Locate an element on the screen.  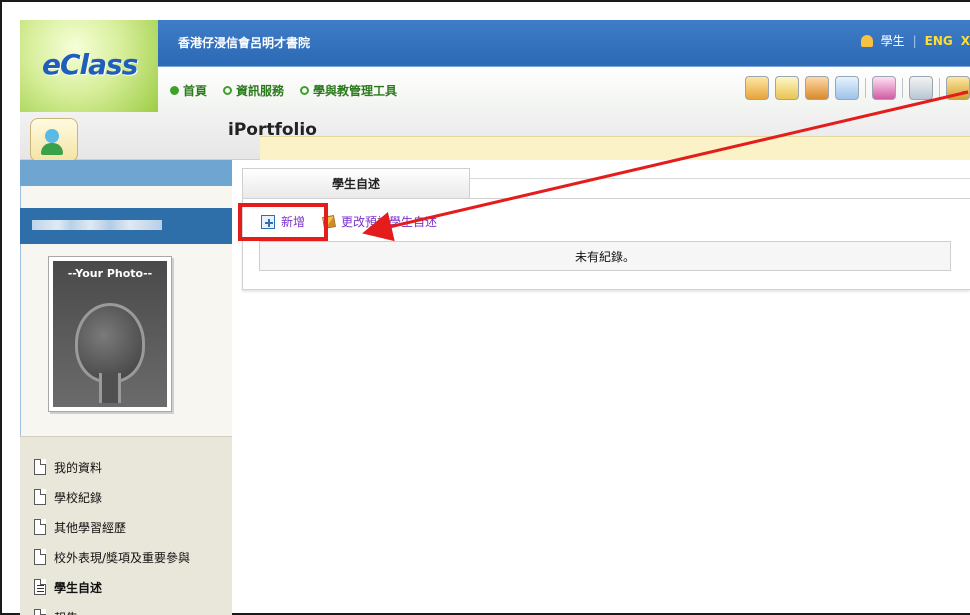
user-name-redacted is located at coordinates (97, 225).